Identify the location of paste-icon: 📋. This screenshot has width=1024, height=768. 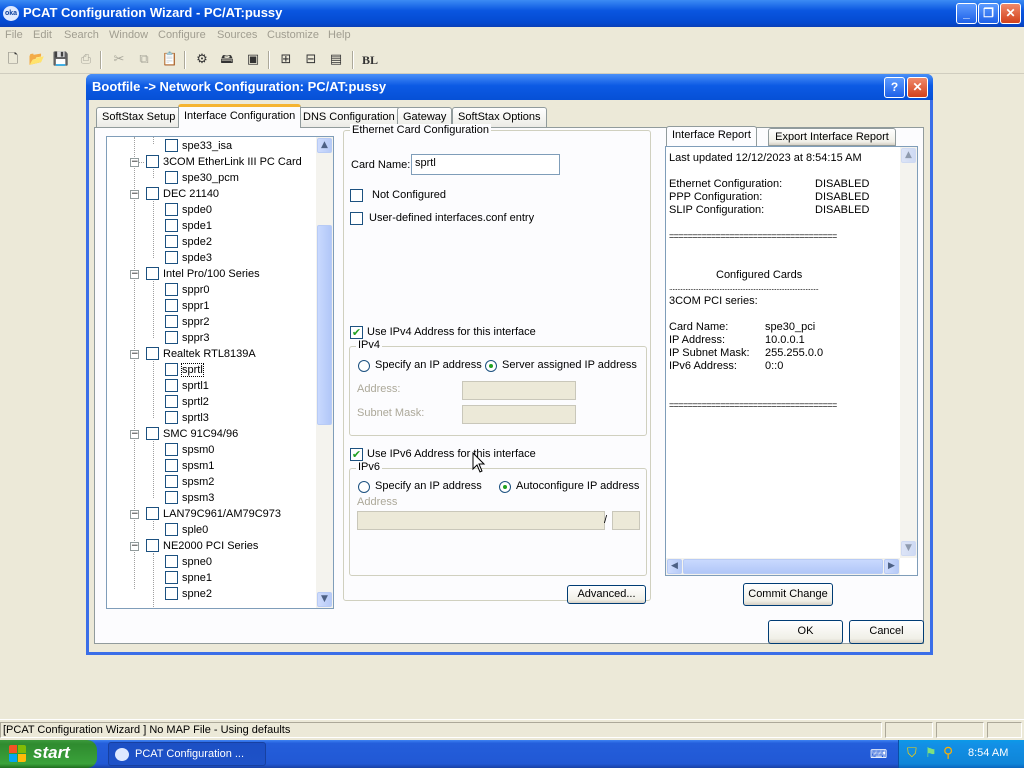
(170, 60).